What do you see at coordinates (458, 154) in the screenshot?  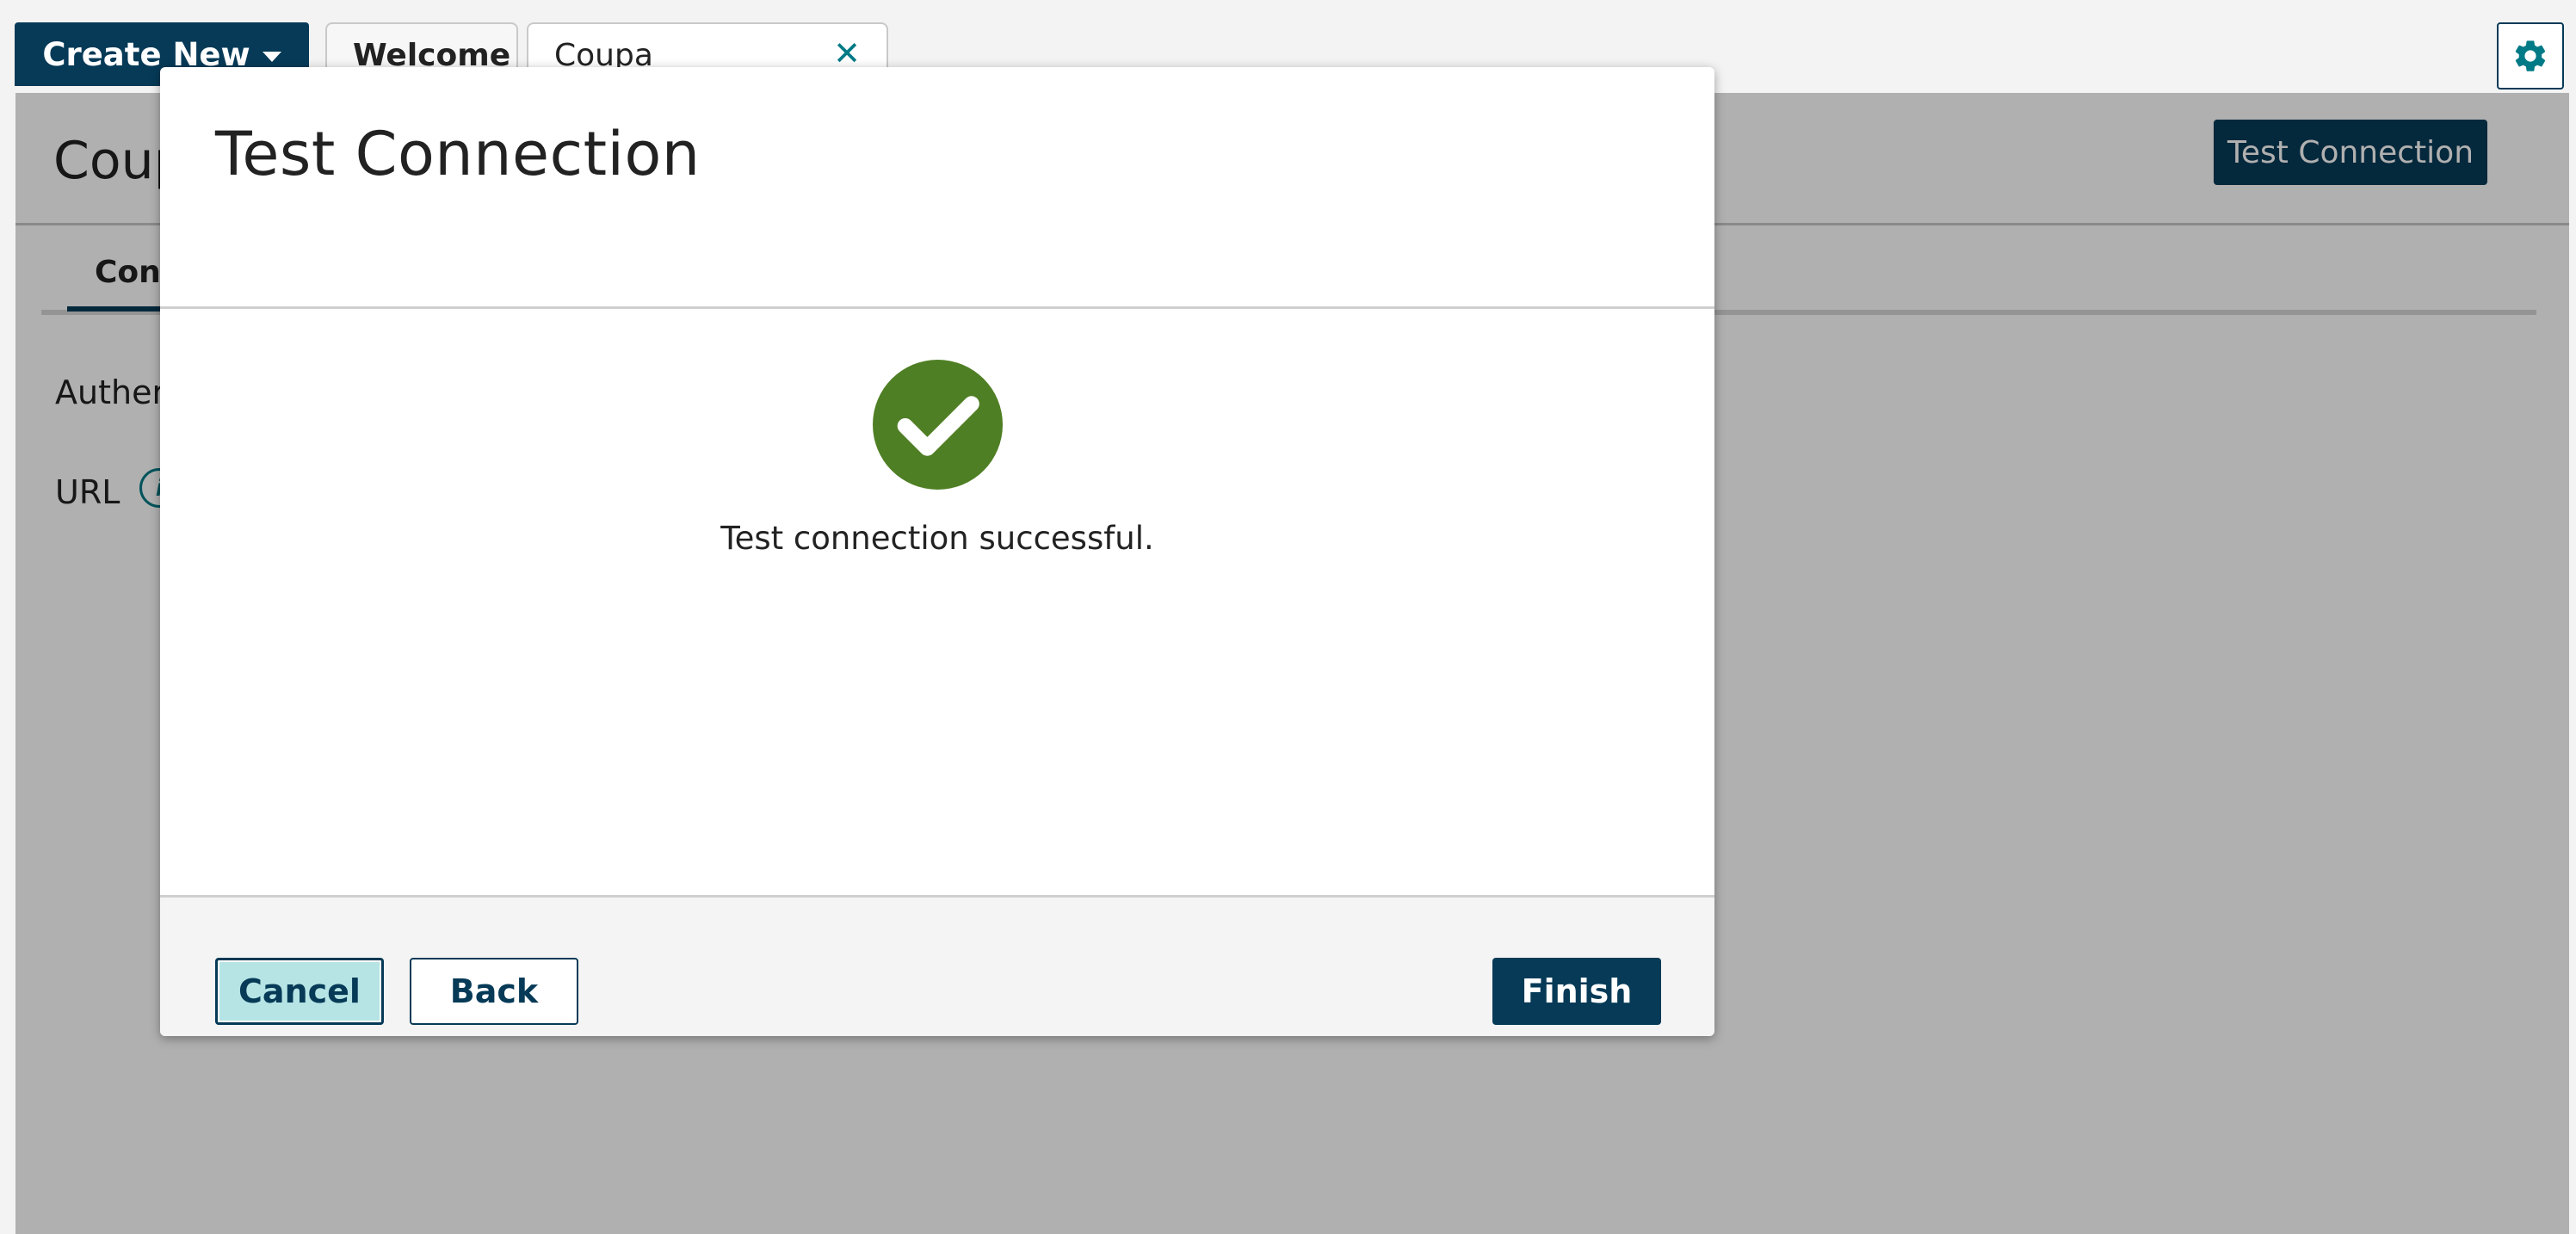 I see `dialog-title: Test Connection` at bounding box center [458, 154].